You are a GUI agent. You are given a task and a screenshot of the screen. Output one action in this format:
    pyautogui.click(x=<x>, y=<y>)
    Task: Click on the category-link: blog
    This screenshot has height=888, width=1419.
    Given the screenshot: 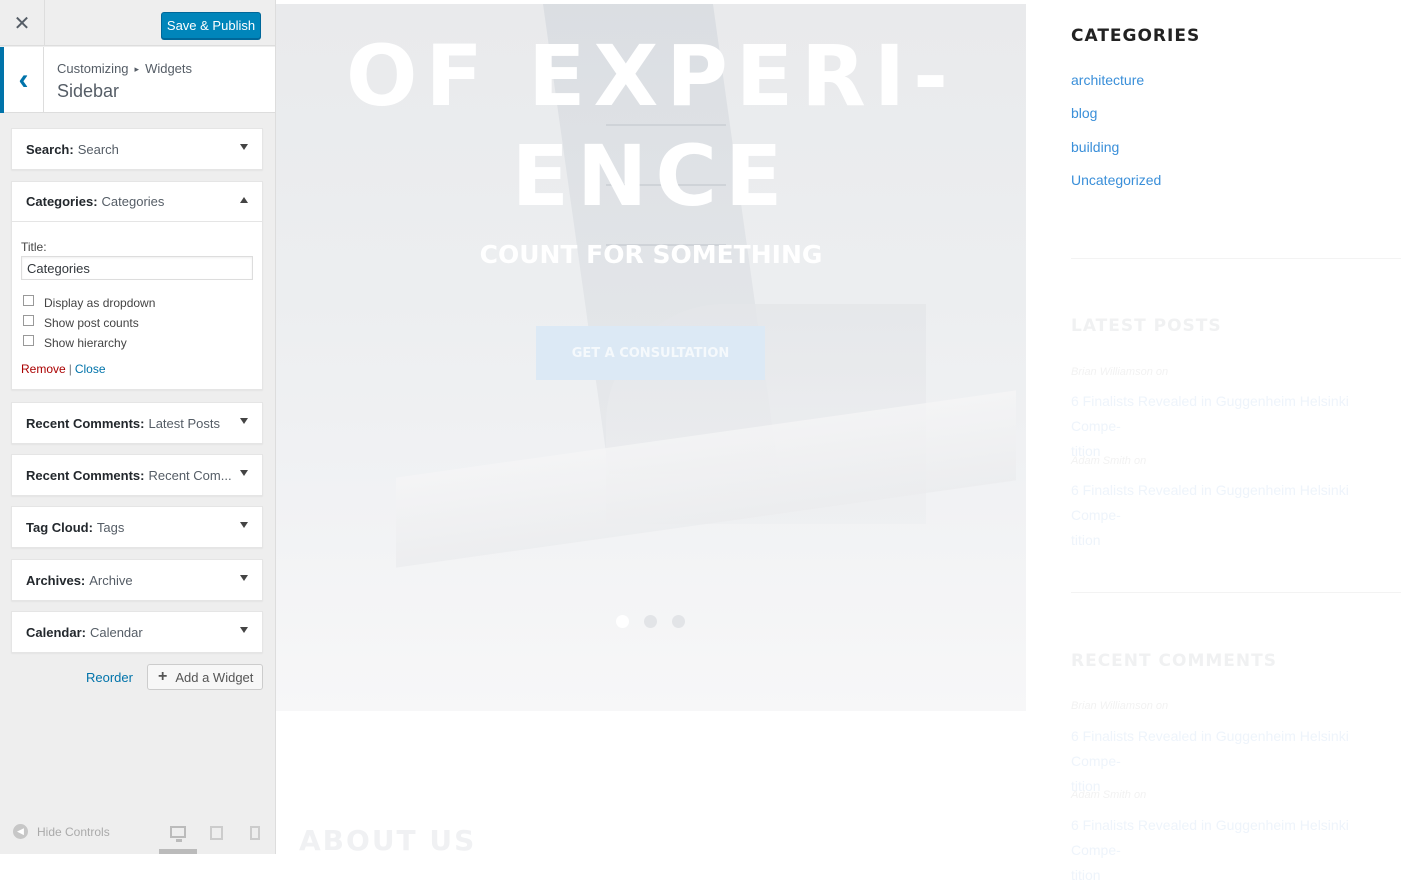 What is the action you would take?
    pyautogui.click(x=1084, y=113)
    